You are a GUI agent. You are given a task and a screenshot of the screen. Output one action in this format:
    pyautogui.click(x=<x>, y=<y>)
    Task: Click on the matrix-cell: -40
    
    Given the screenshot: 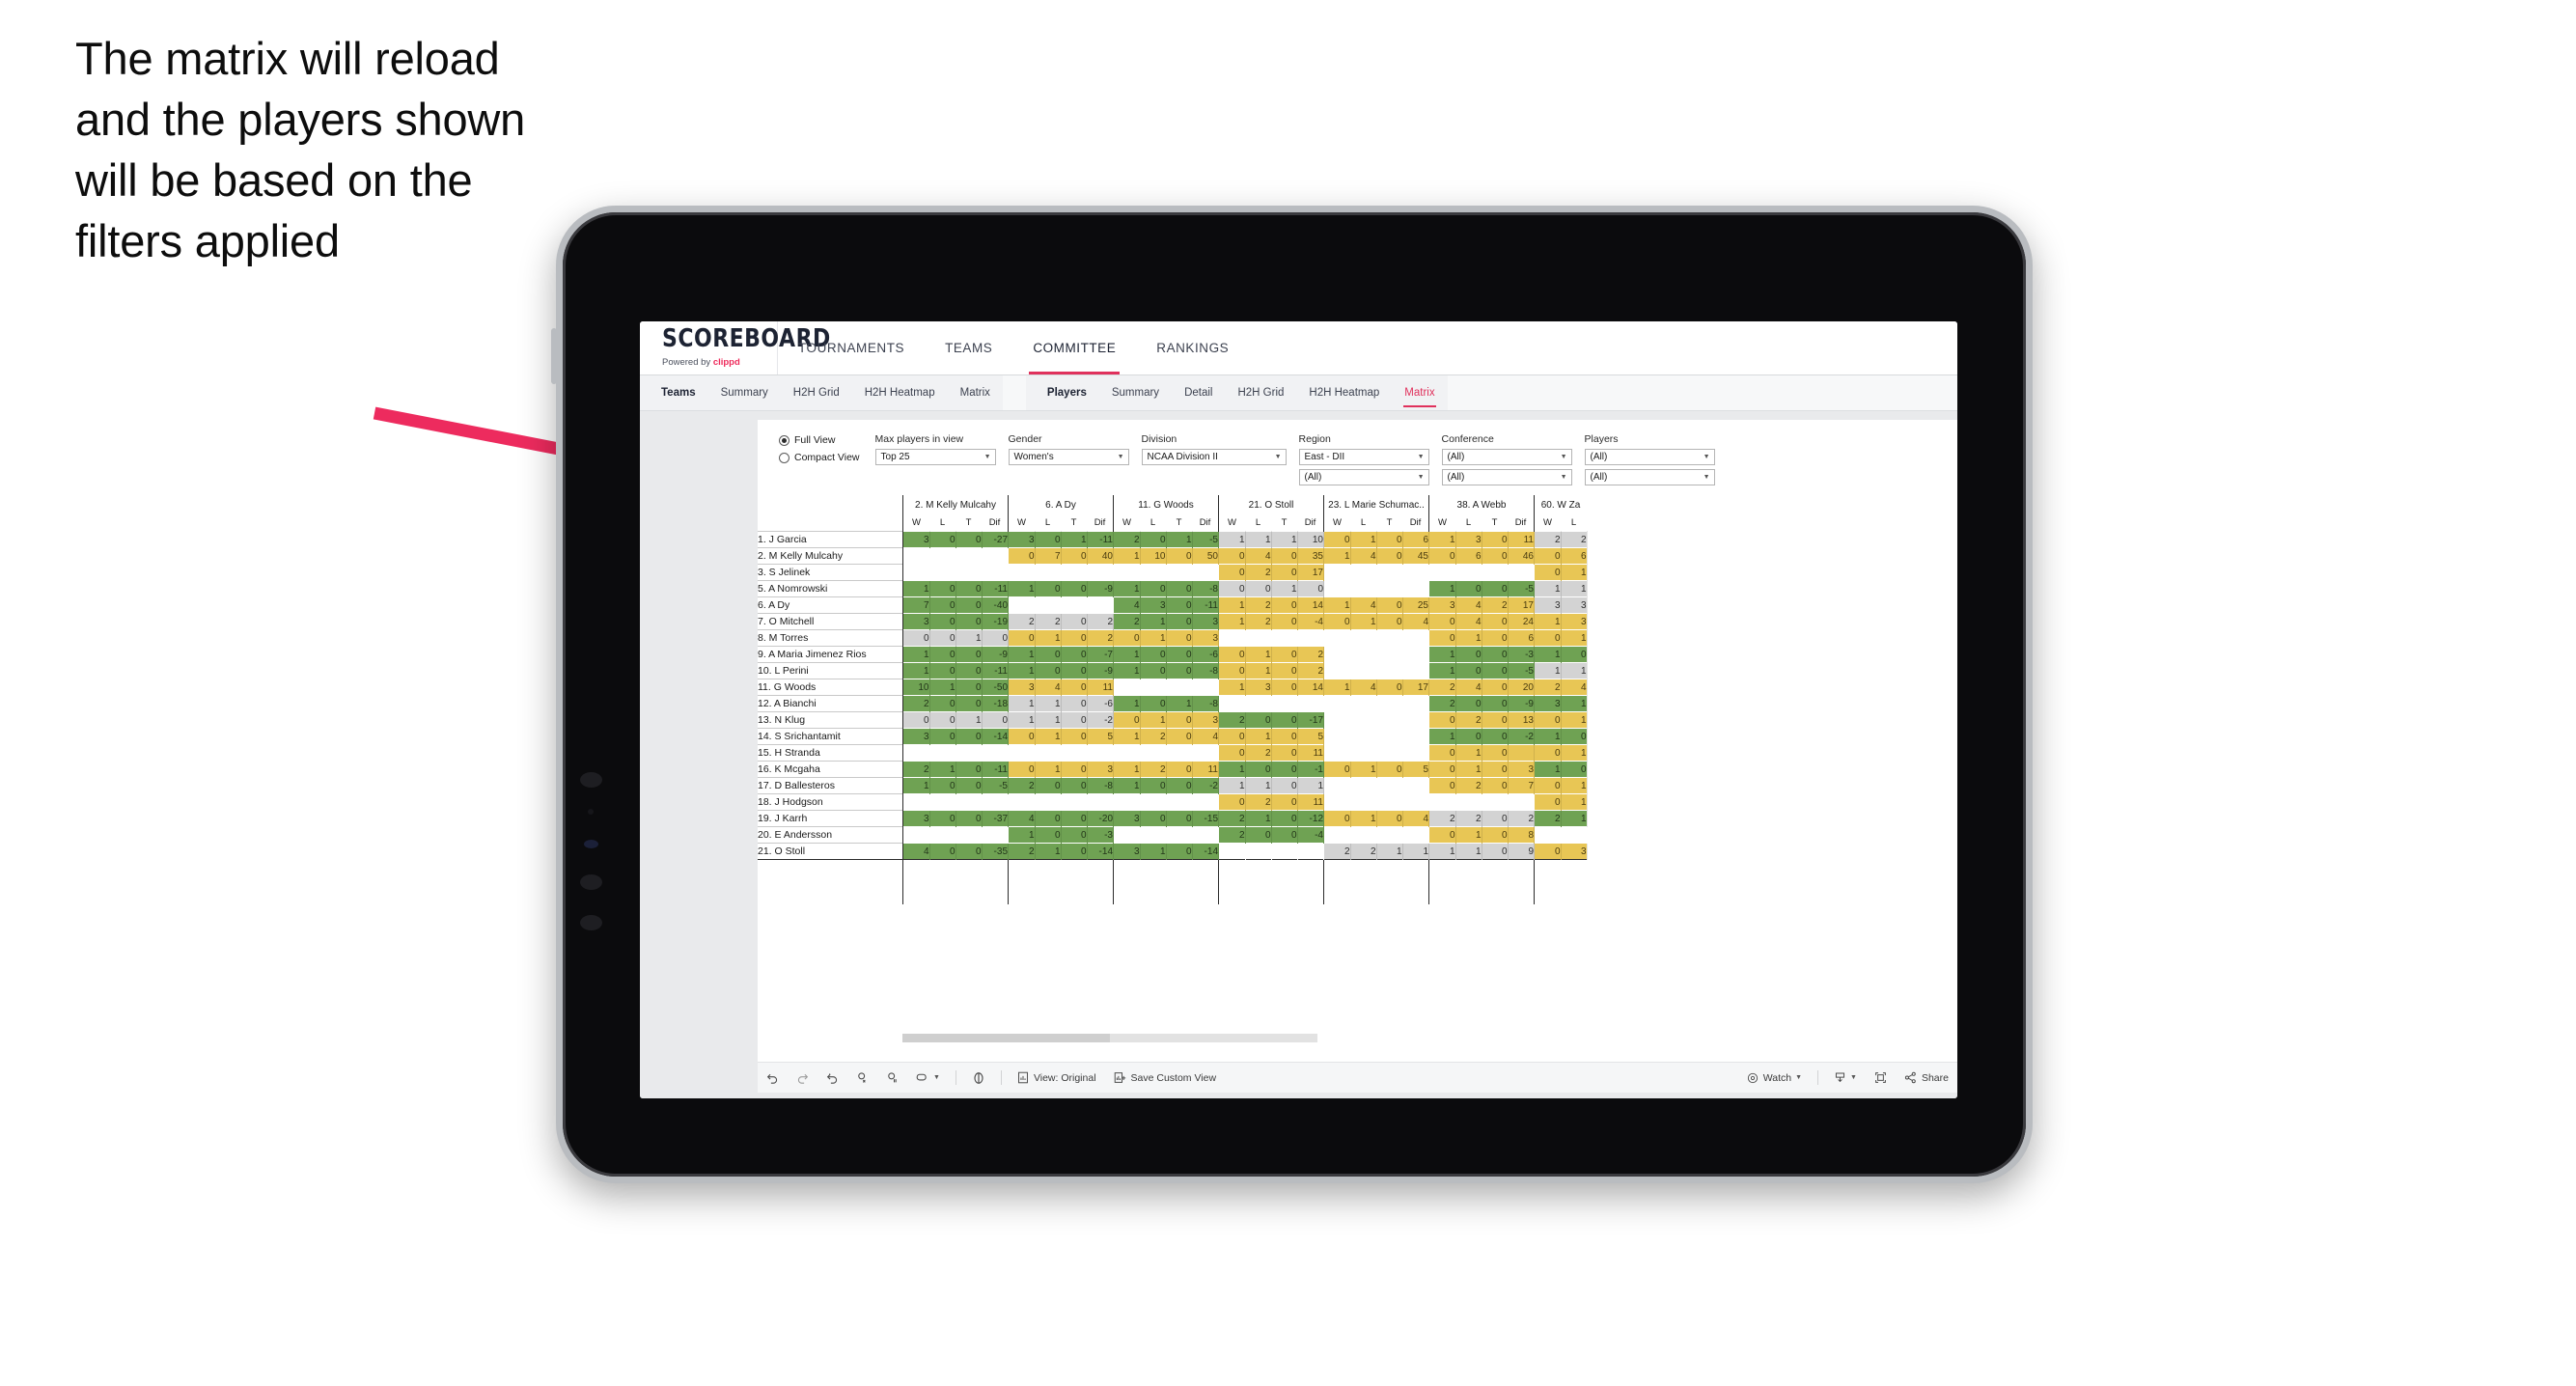 What is the action you would take?
    pyautogui.click(x=995, y=605)
    